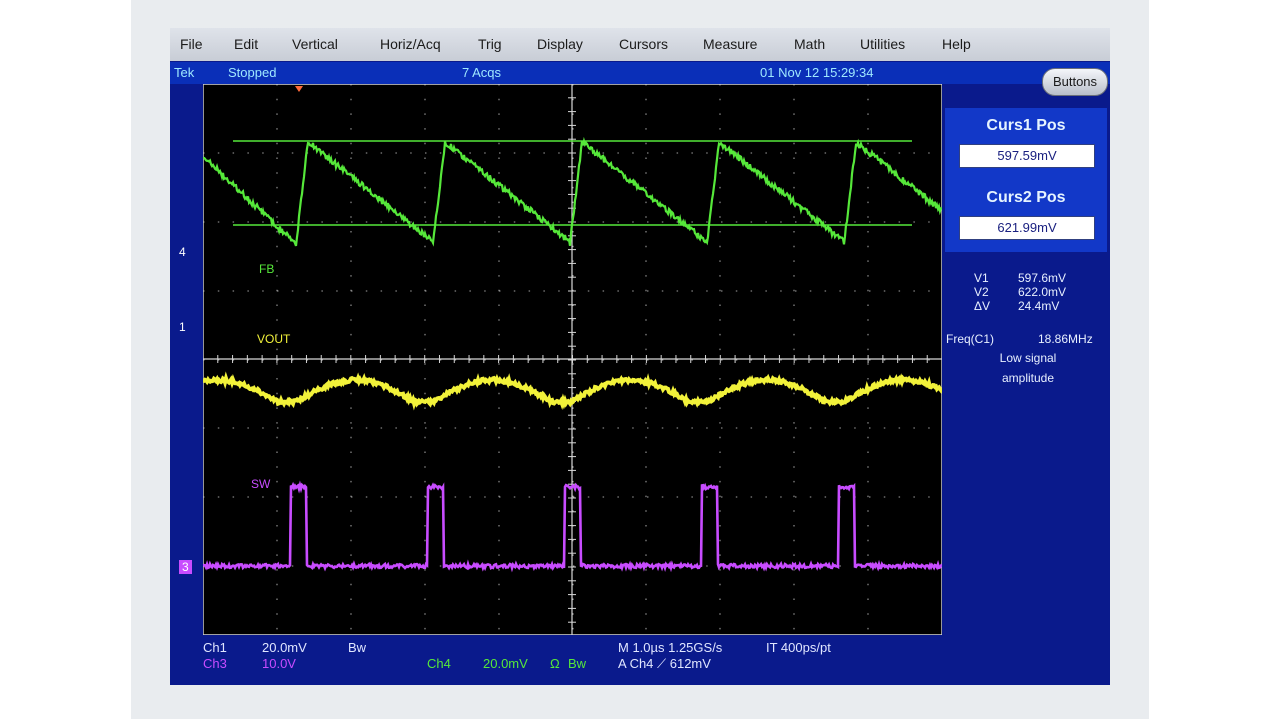 The width and height of the screenshot is (1280, 719). I want to click on low-signal-note: Low signal amplitude, so click(1028, 368).